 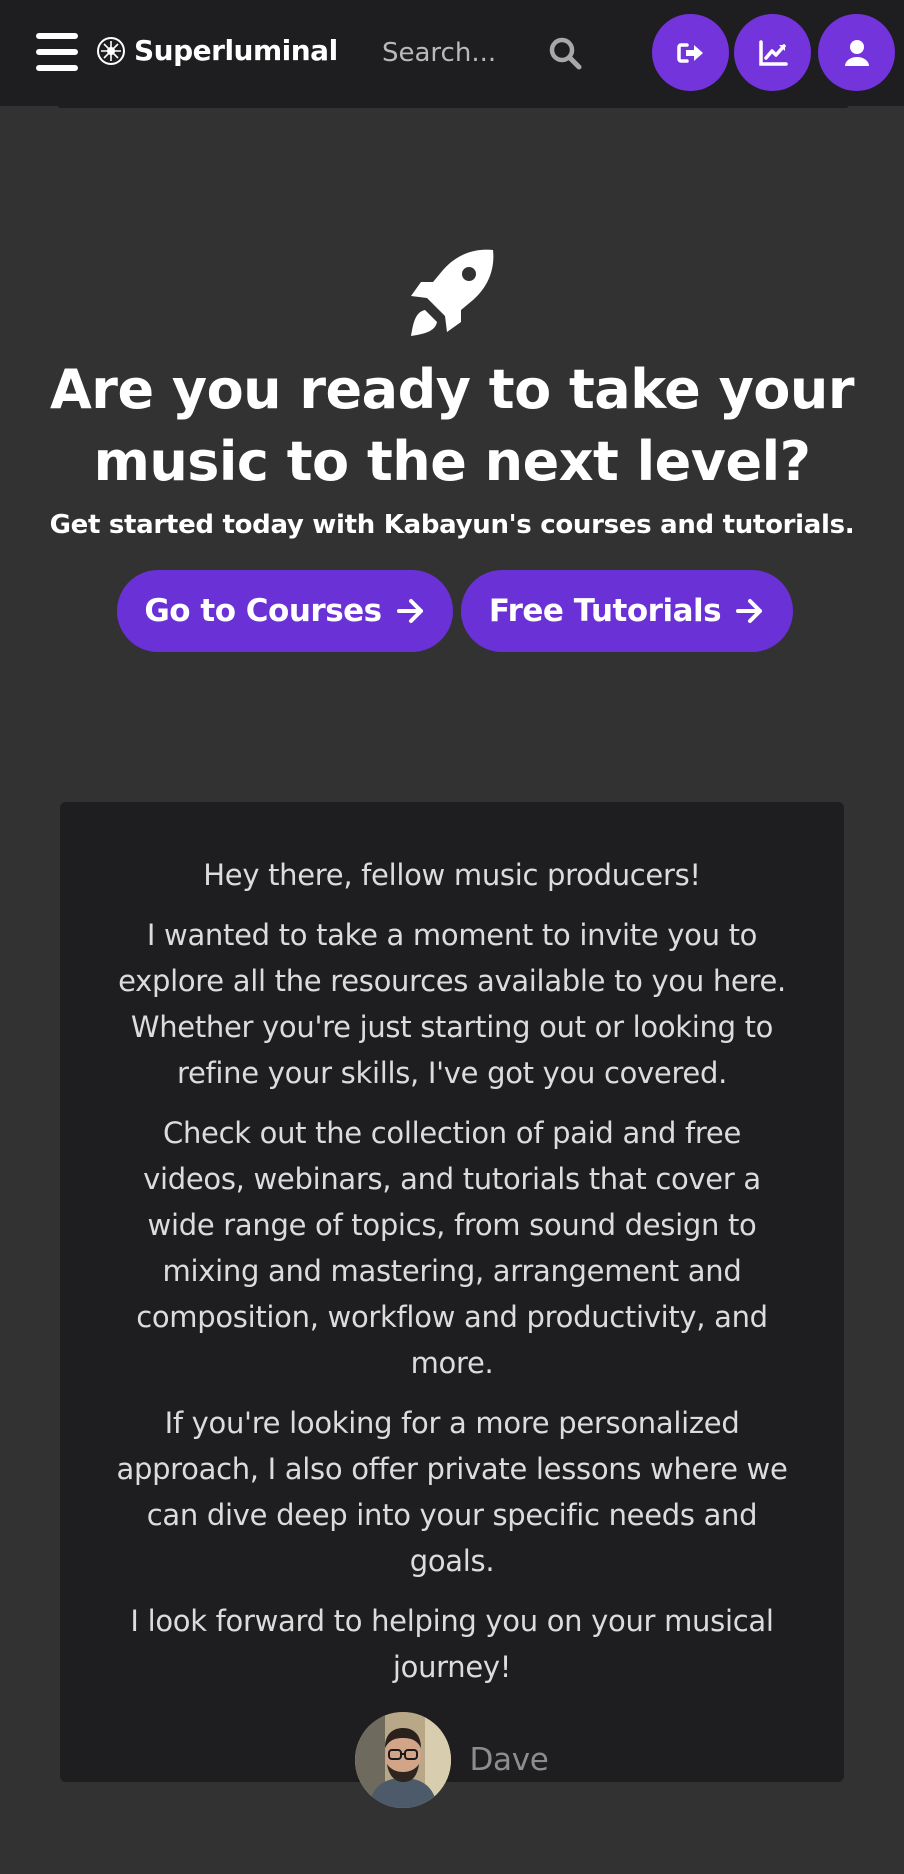 I want to click on avatar-portrait, so click(x=403, y=1760).